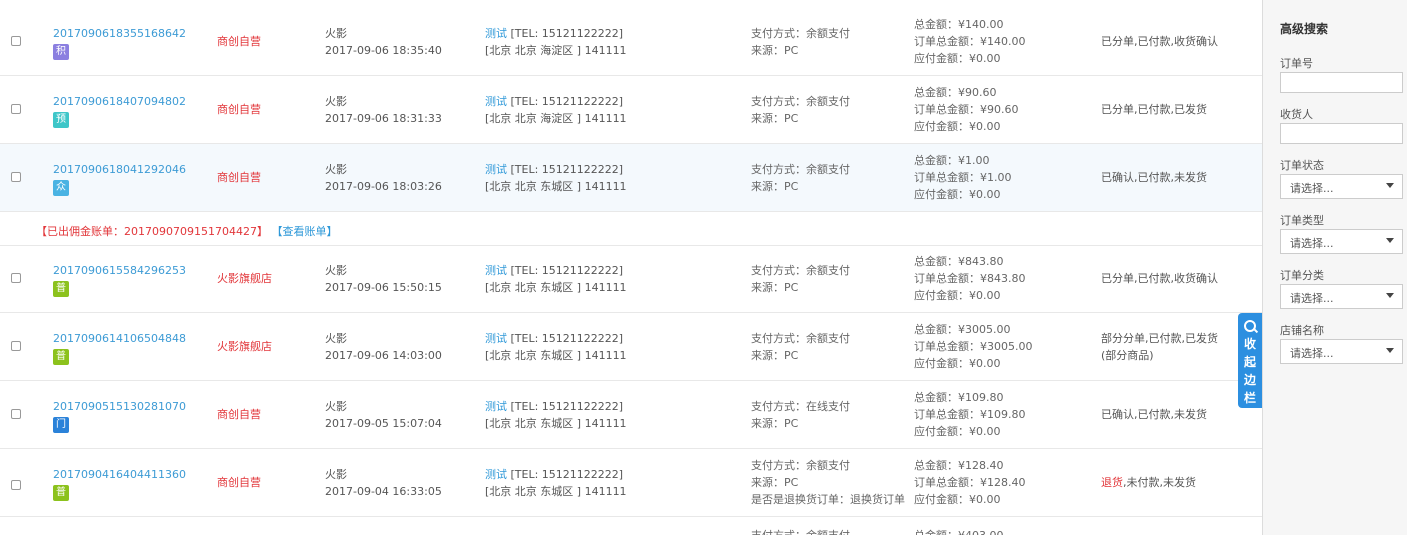 The height and width of the screenshot is (535, 1407). I want to click on order-status: 已确认,已付款,未发货, so click(1154, 414).